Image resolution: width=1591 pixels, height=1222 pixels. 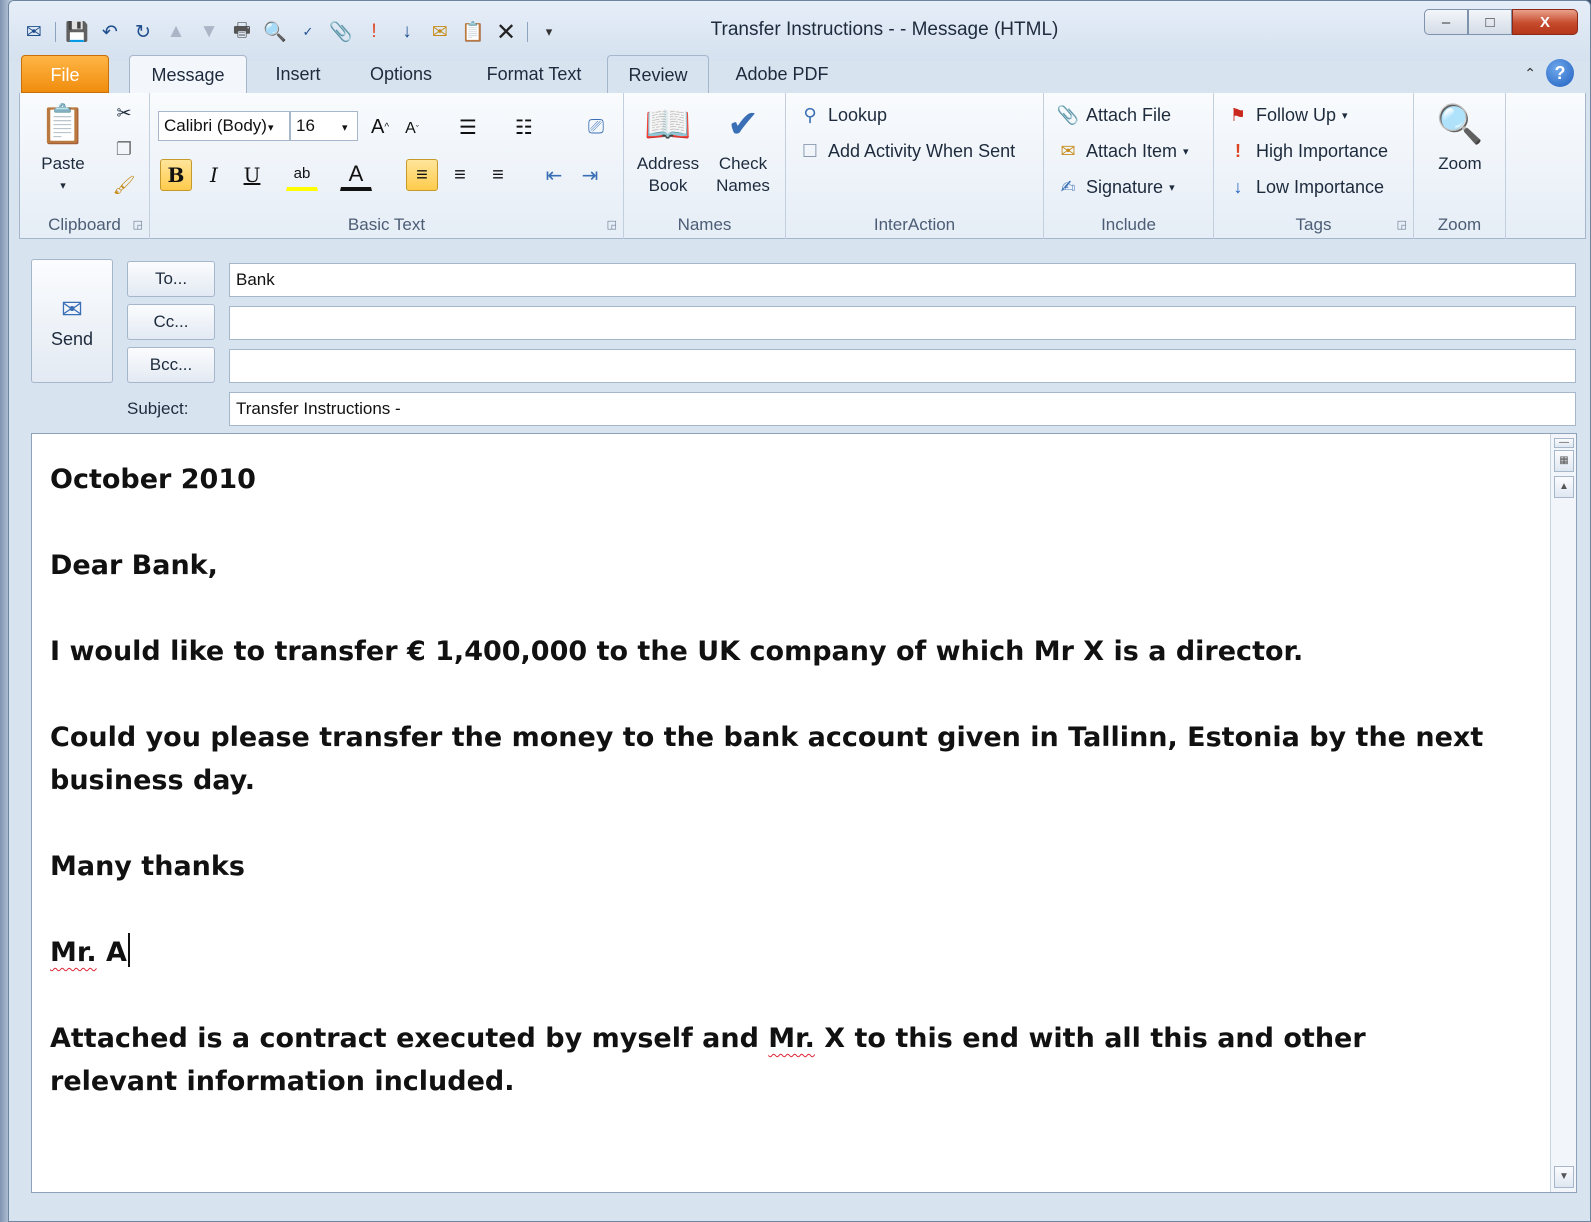 What do you see at coordinates (1125, 187) in the screenshot?
I see `signature-label: Signature` at bounding box center [1125, 187].